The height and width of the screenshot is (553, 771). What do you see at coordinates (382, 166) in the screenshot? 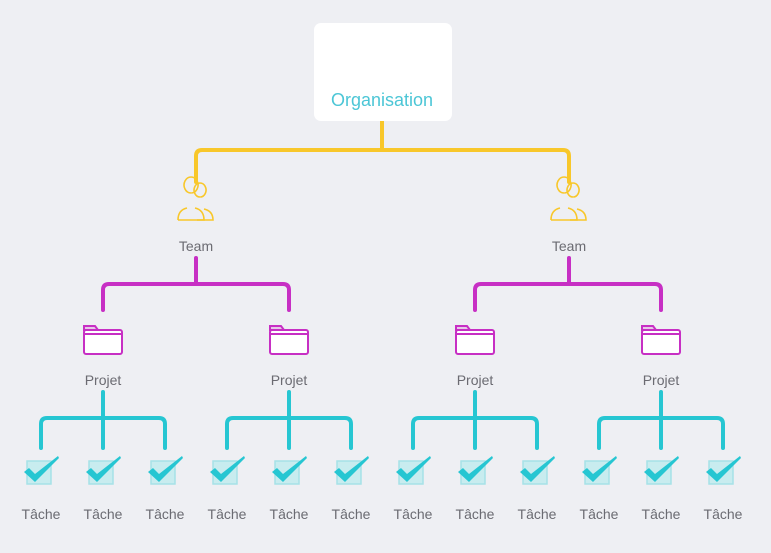
I see `org-team-connector-bar` at bounding box center [382, 166].